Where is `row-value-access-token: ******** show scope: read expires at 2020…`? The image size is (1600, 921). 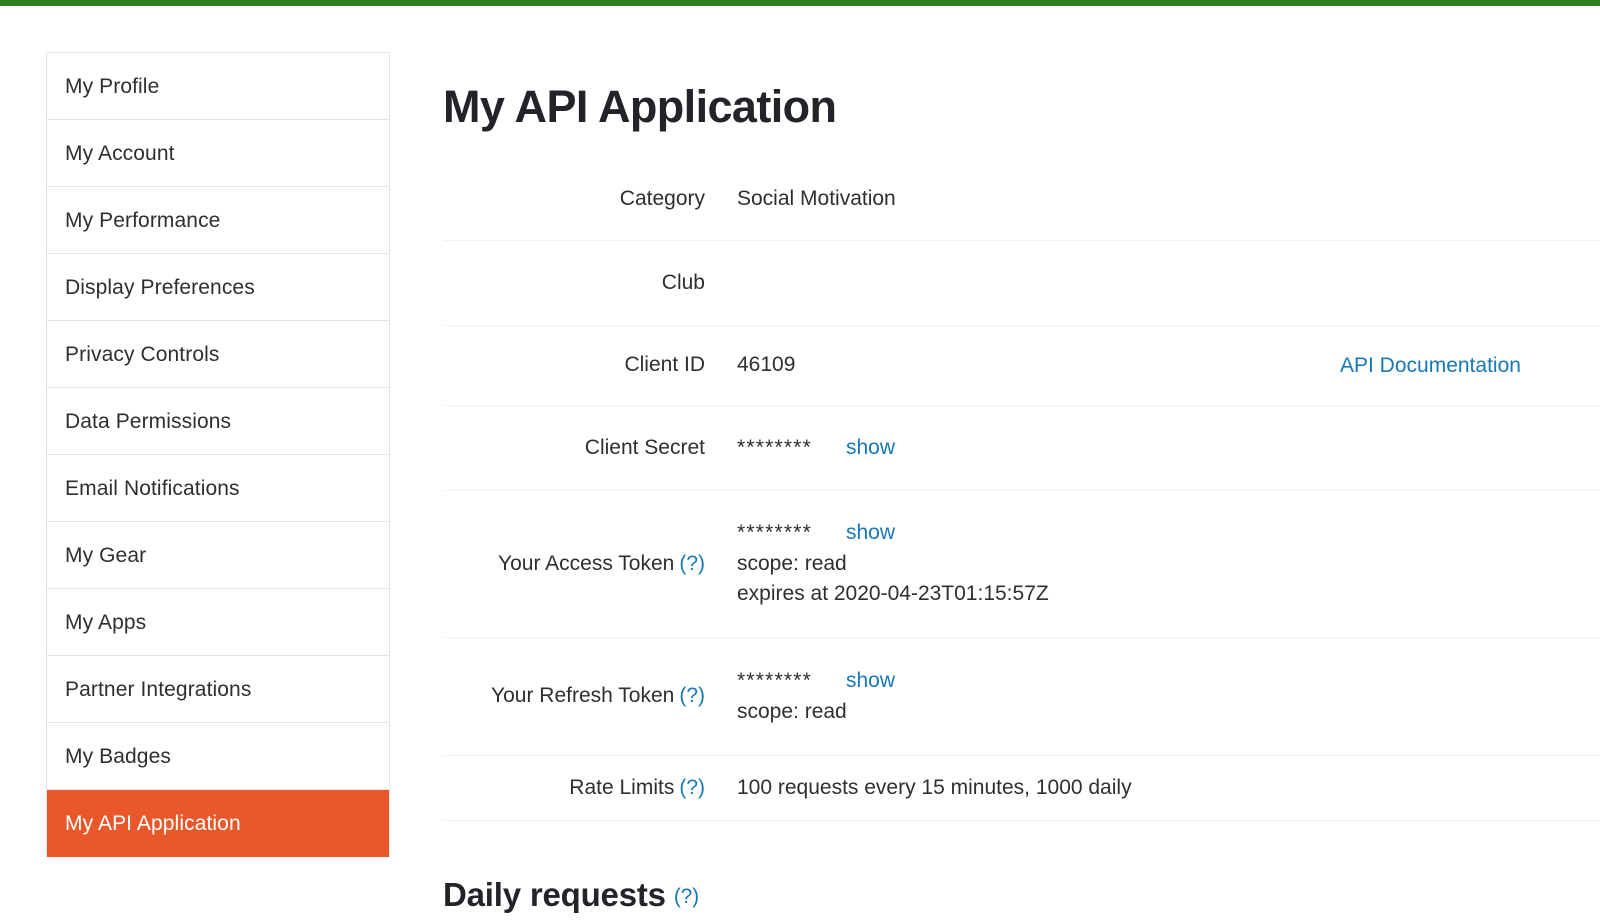 row-value-access-token: ******** show scope: read expires at 2020… is located at coordinates (893, 563).